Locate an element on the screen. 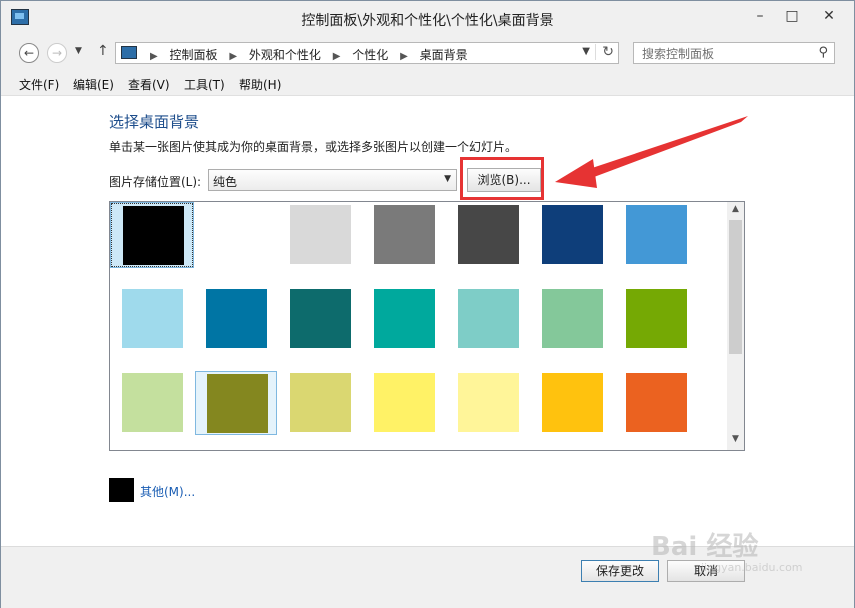 The width and height of the screenshot is (855, 608). up-arrow-icon: ↑ is located at coordinates (103, 51).